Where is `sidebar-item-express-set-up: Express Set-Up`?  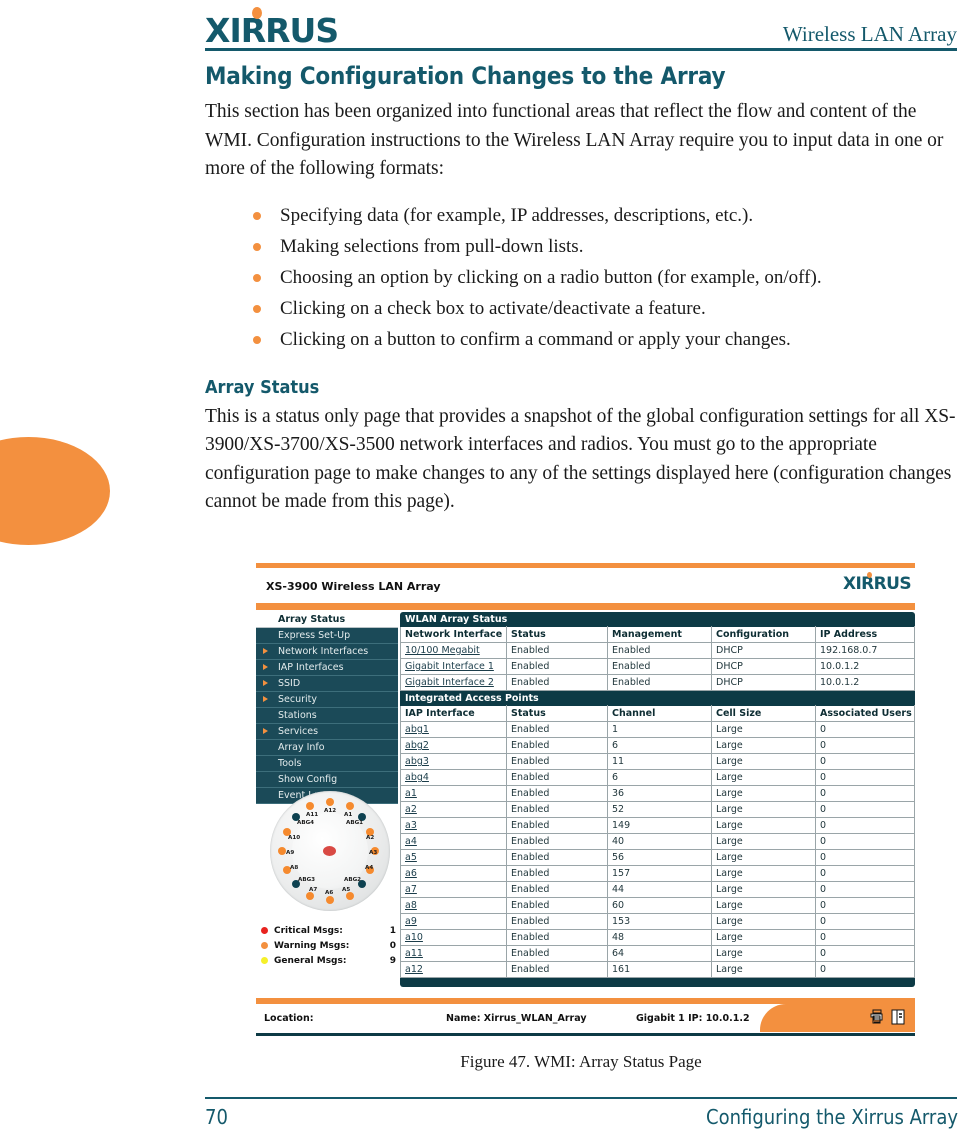
sidebar-item-express-set-up: Express Set-Up is located at coordinates (327, 636).